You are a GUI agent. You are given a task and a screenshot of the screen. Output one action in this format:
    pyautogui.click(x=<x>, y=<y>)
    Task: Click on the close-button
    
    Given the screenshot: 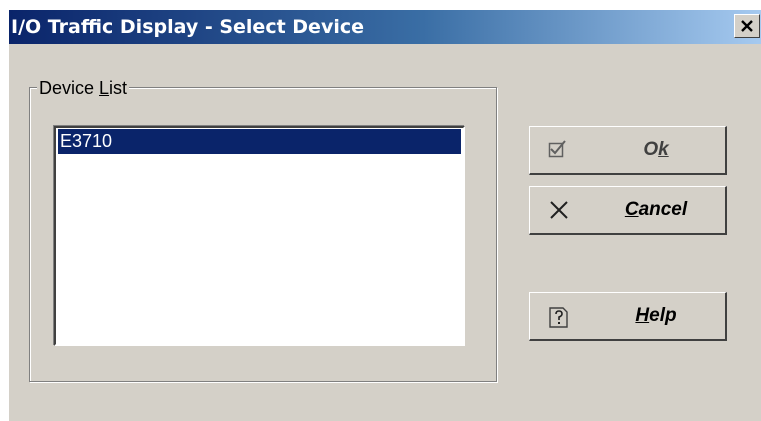 What is the action you would take?
    pyautogui.click(x=747, y=26)
    